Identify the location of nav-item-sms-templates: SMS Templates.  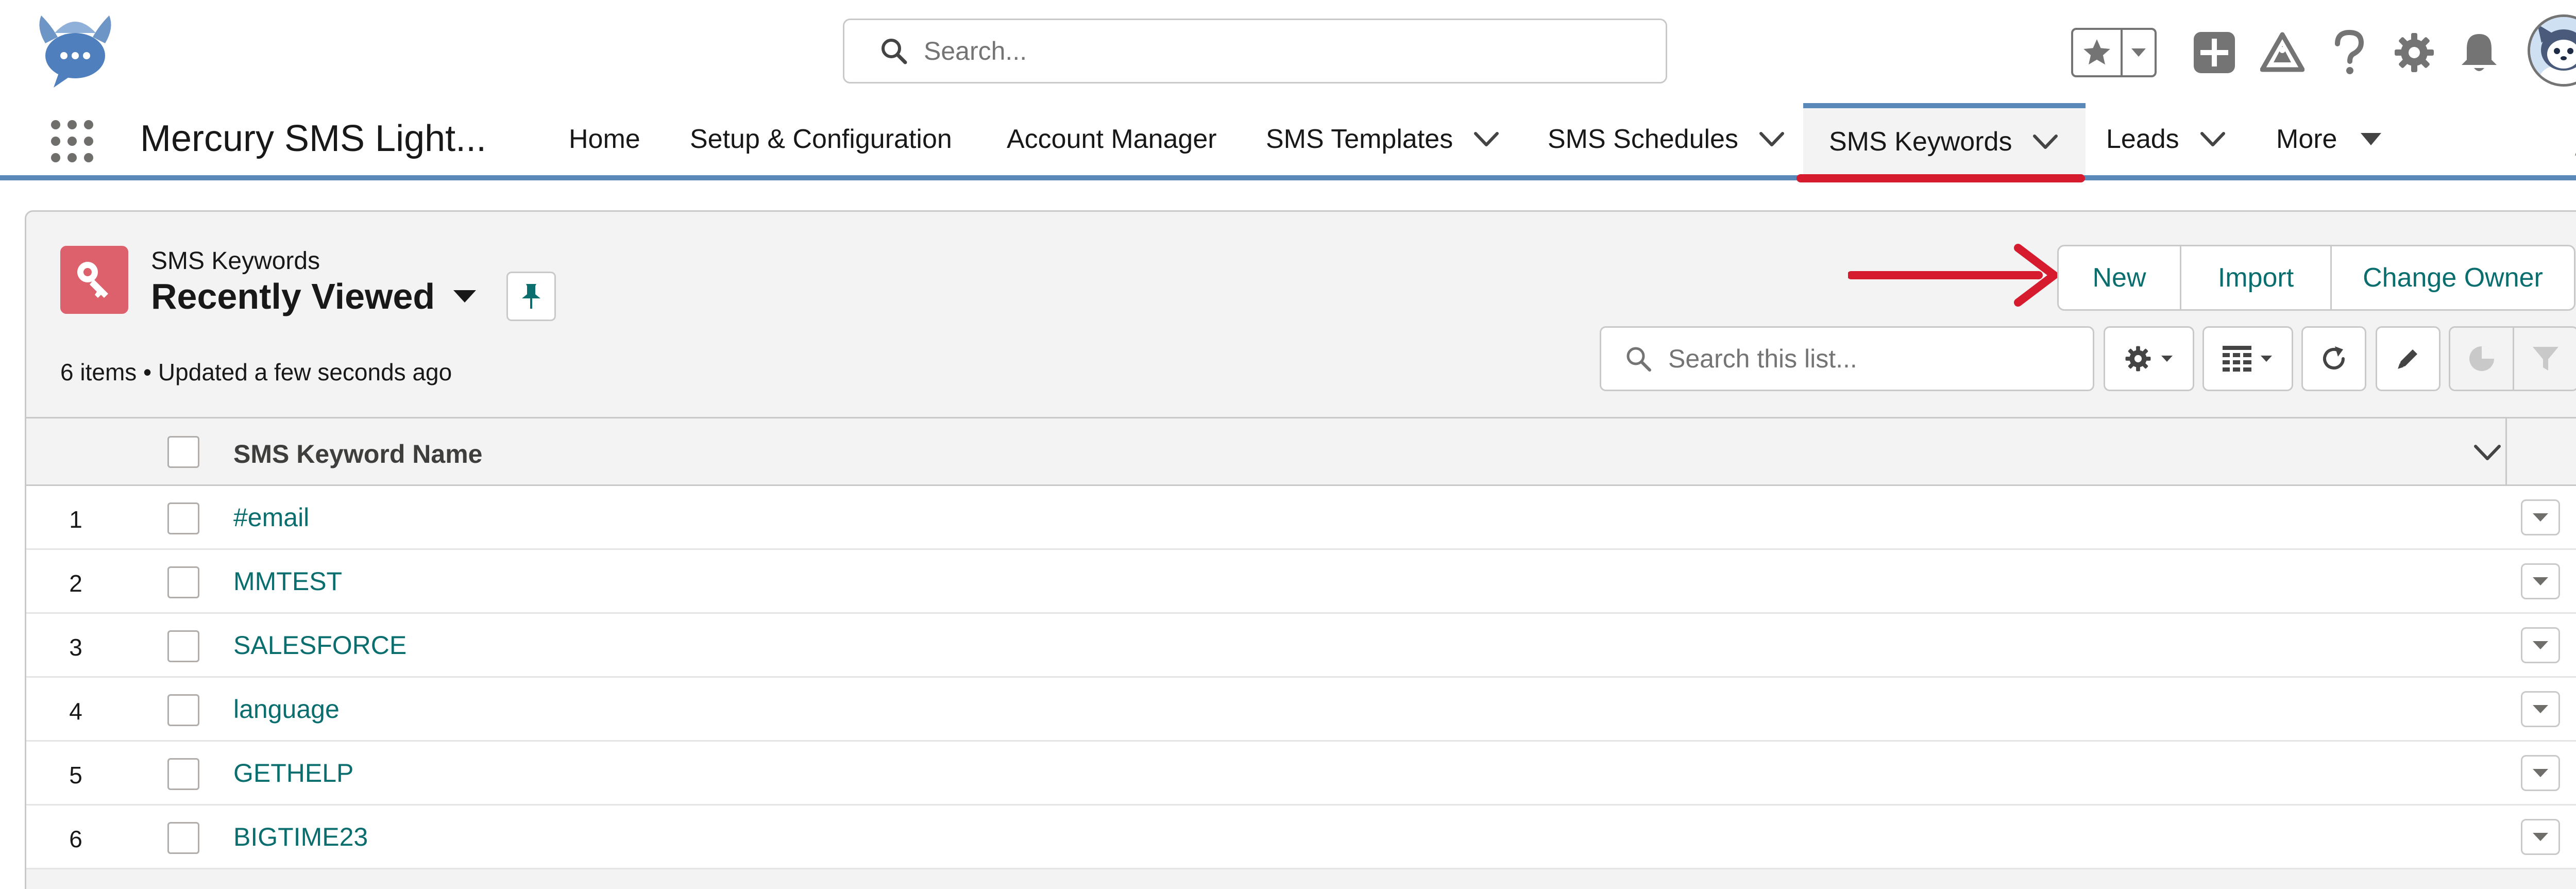
(1382, 139).